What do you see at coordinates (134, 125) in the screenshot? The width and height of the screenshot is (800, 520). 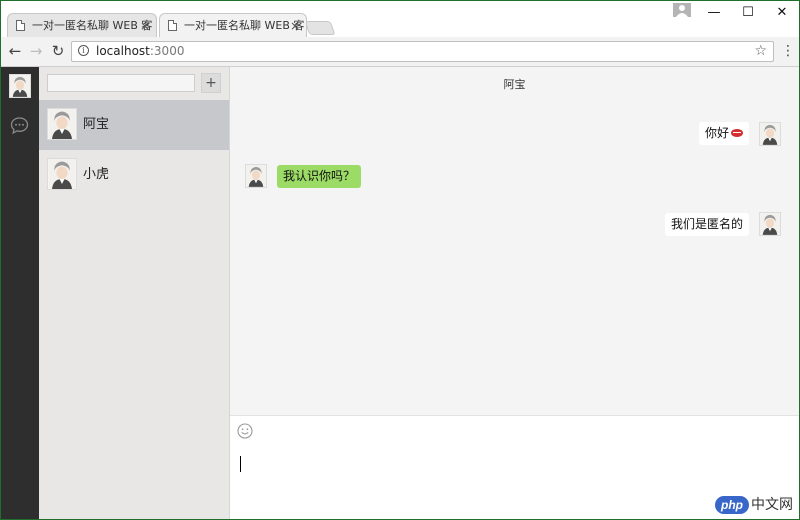 I see `contact-item: 阿宝` at bounding box center [134, 125].